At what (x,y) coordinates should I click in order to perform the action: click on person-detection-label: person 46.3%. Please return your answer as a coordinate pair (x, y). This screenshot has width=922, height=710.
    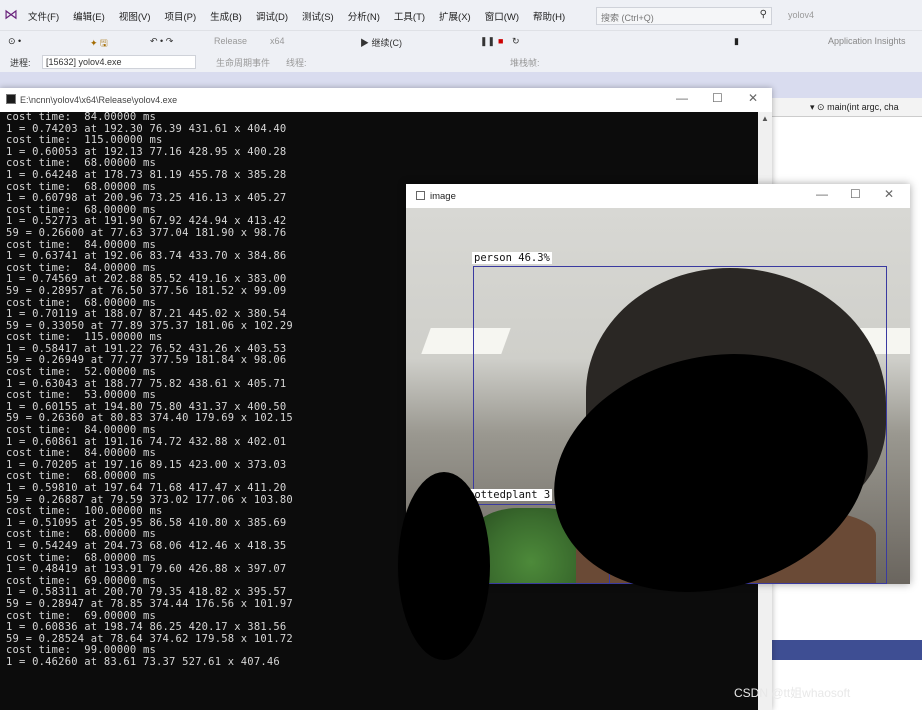
    Looking at the image, I should click on (512, 258).